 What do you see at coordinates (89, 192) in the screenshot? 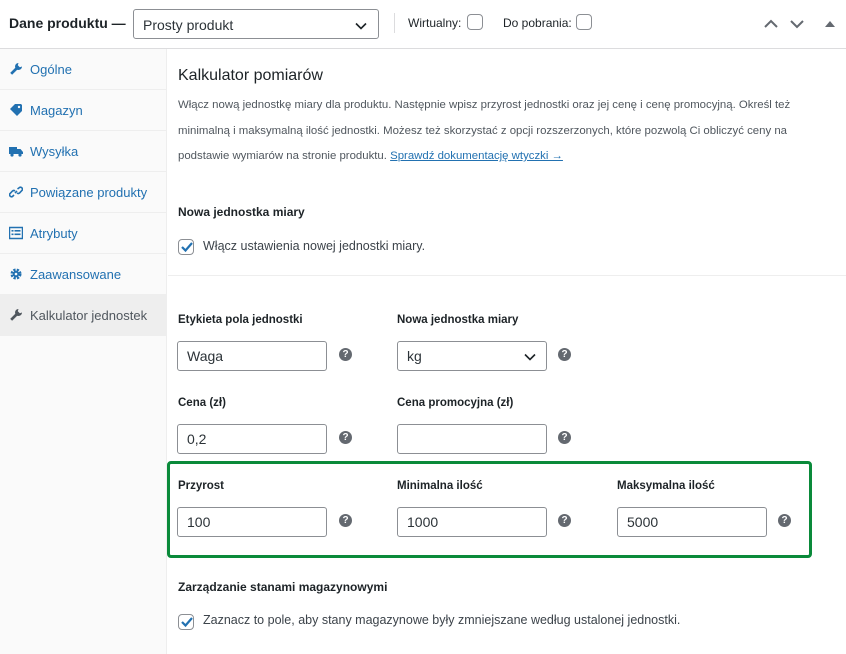
I see `sidebar-item-label: Powiązane produkty` at bounding box center [89, 192].